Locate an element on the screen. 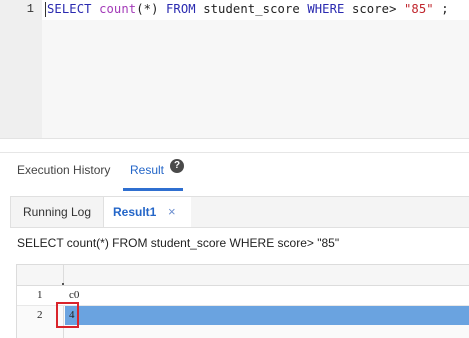 The height and width of the screenshot is (338, 469). row-number: 1 is located at coordinates (40, 295).